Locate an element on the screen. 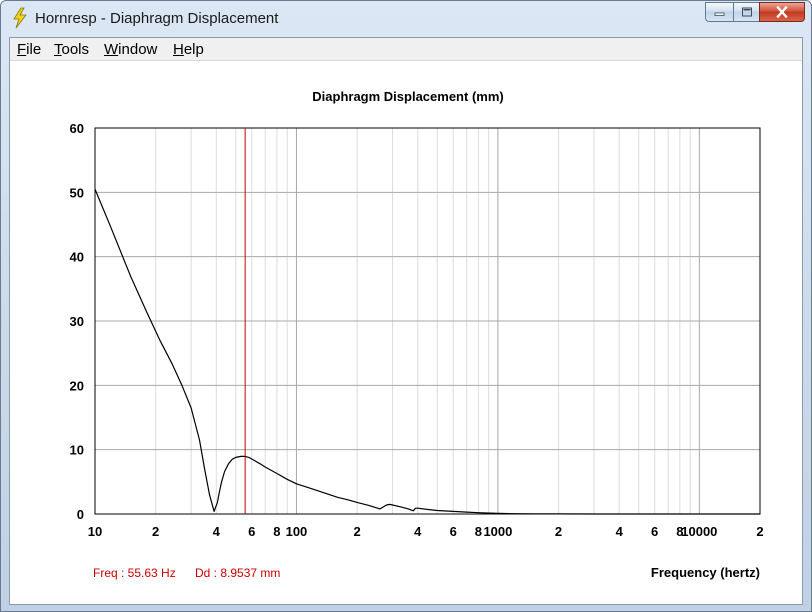  freq-readout: Freq : 55.63 Hz is located at coordinates (134, 573).